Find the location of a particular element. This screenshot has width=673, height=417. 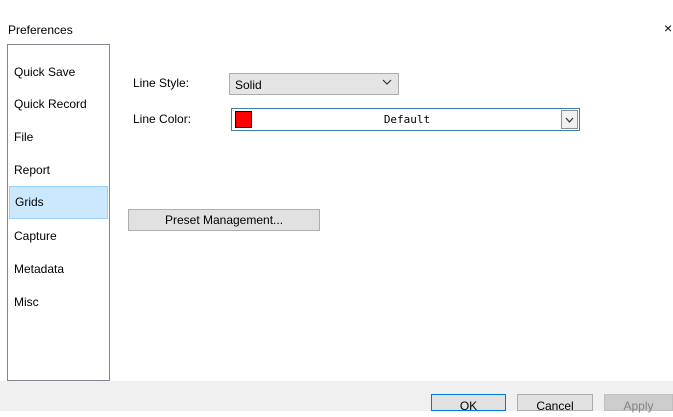

sidebar-item-capture: Capture is located at coordinates (58, 237).